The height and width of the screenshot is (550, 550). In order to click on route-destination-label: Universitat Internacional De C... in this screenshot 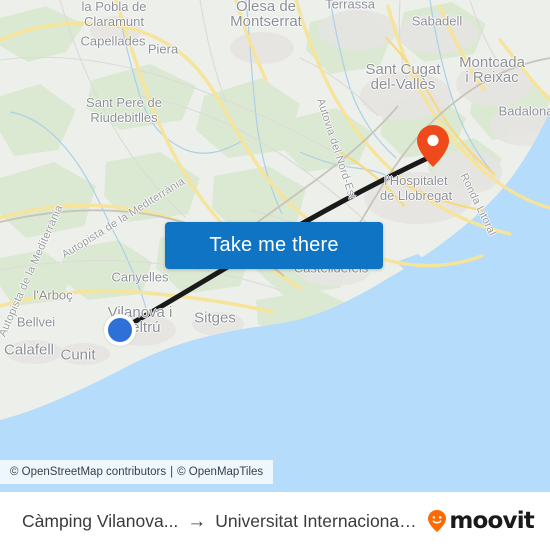, I will do `click(317, 520)`.